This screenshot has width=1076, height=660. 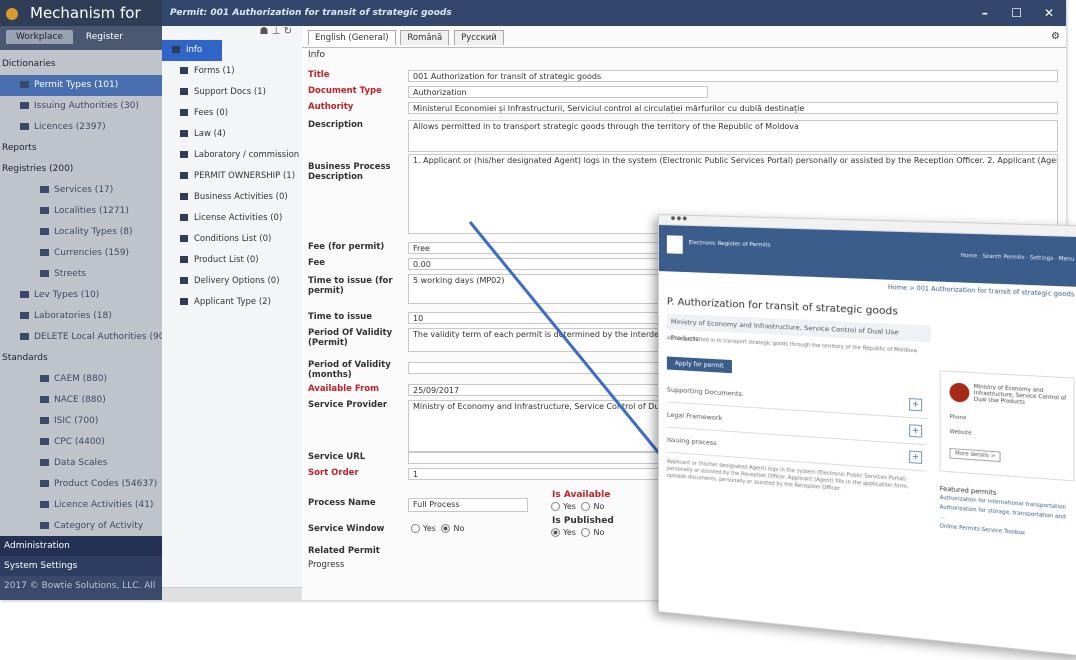 I want to click on card-phone: Phone, so click(x=958, y=418).